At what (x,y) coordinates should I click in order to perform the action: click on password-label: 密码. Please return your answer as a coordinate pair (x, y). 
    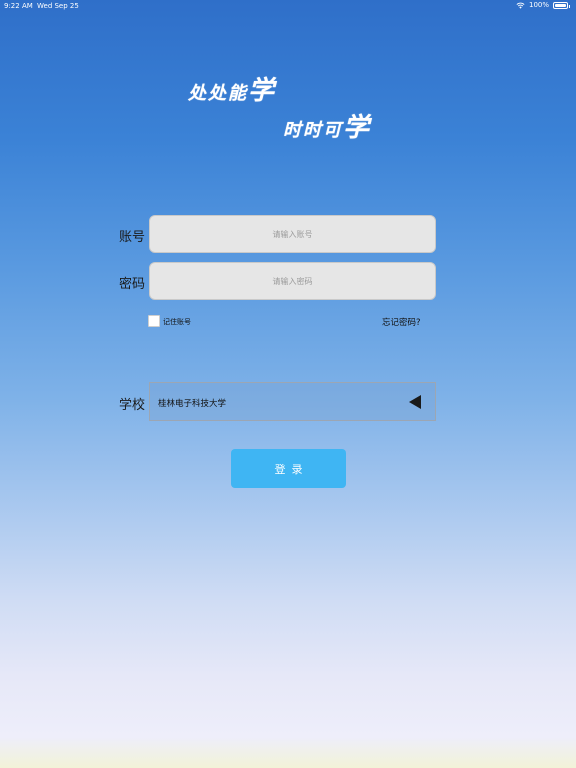
    Looking at the image, I should click on (132, 284).